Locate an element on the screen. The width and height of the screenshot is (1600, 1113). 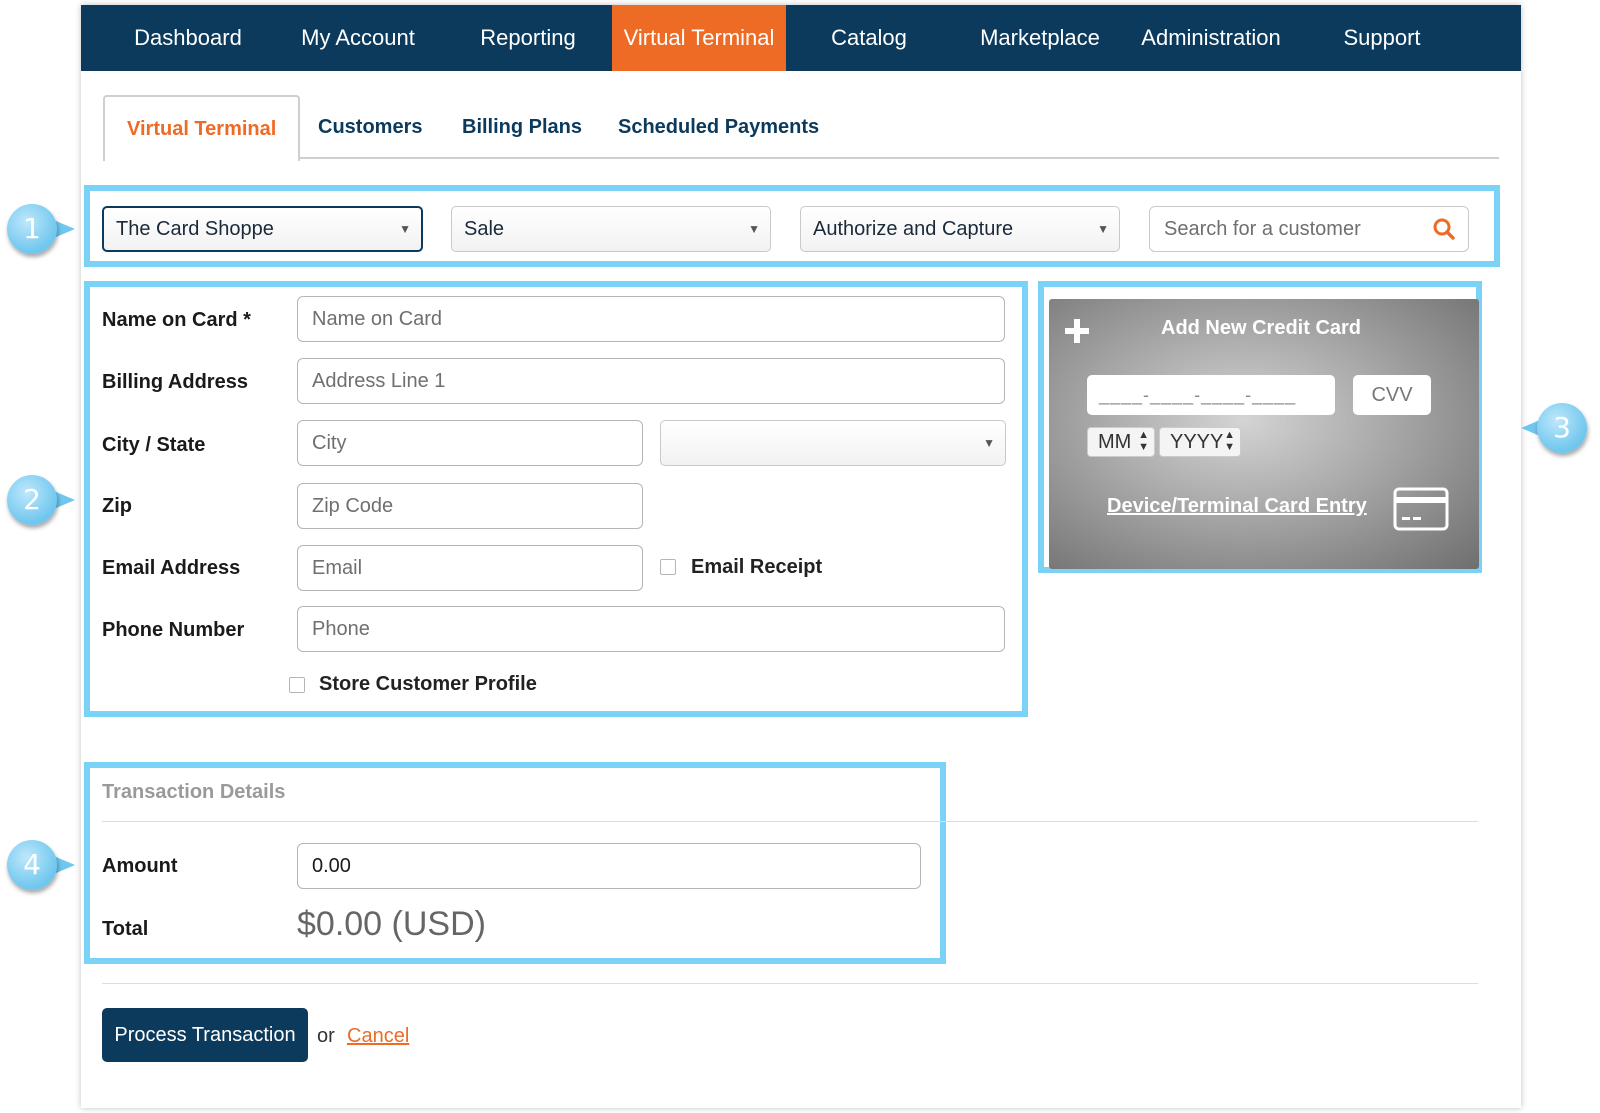
email-input: Email is located at coordinates (470, 568).